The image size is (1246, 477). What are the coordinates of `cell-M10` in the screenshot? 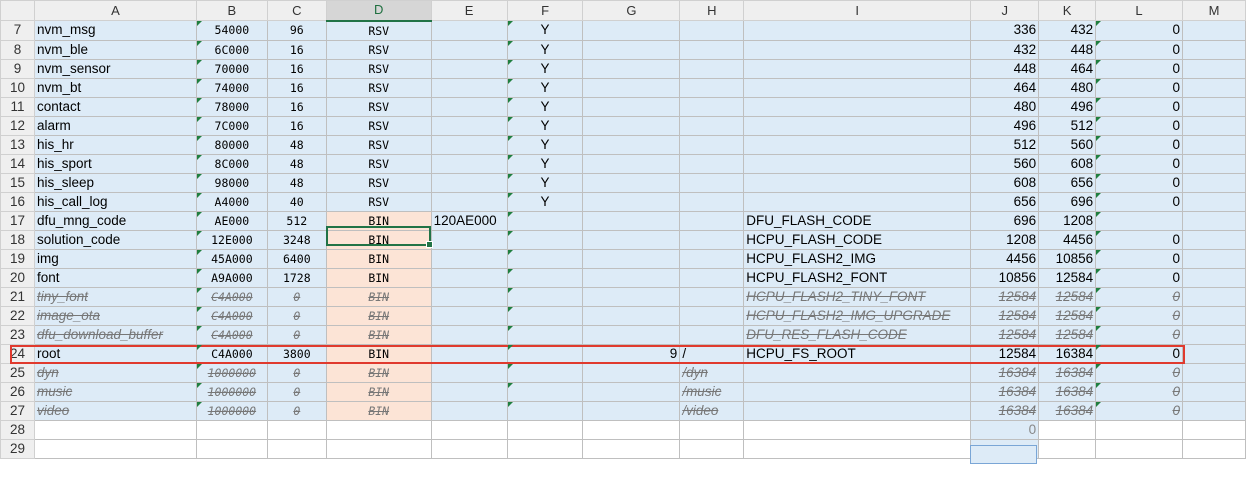 It's located at (1213, 87).